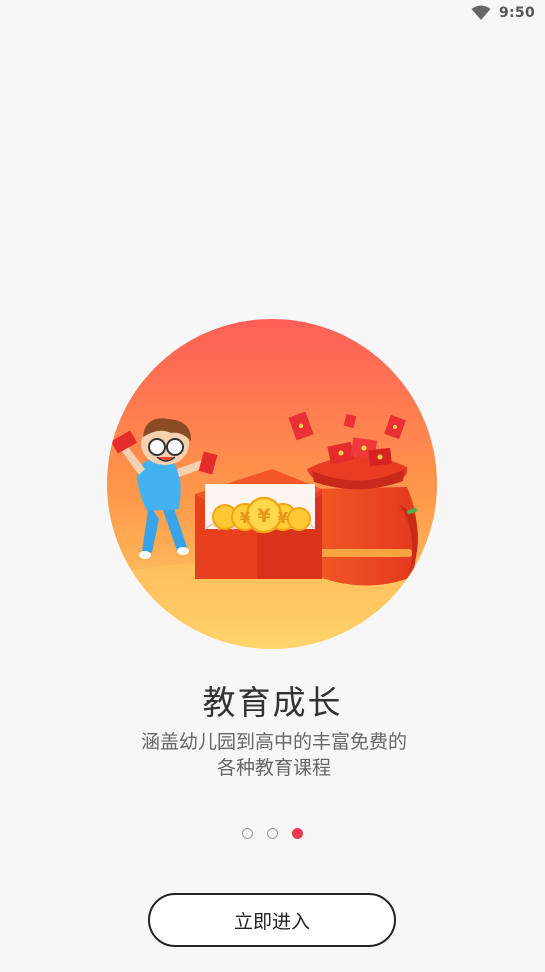 The image size is (545, 972). I want to click on page-indicator, so click(272, 833).